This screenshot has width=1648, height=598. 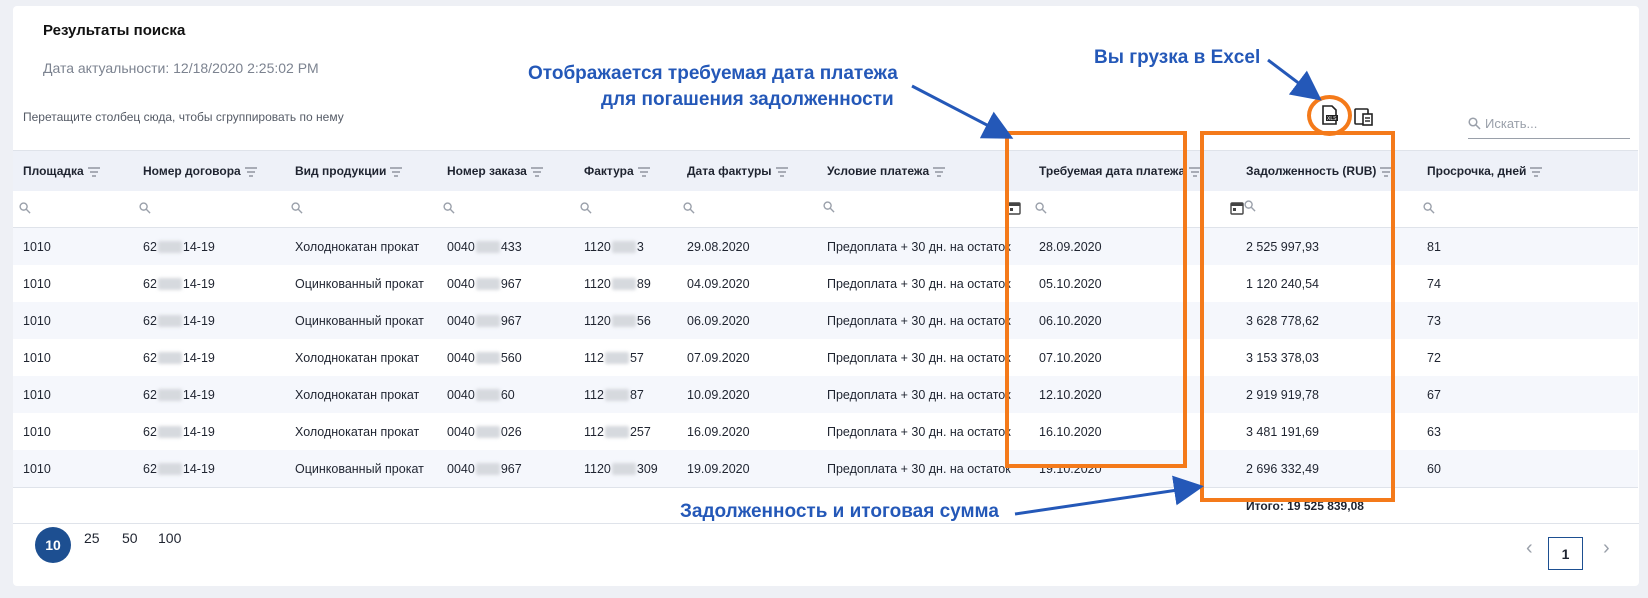 What do you see at coordinates (962, 111) in the screenshot?
I see `arrow-due-date` at bounding box center [962, 111].